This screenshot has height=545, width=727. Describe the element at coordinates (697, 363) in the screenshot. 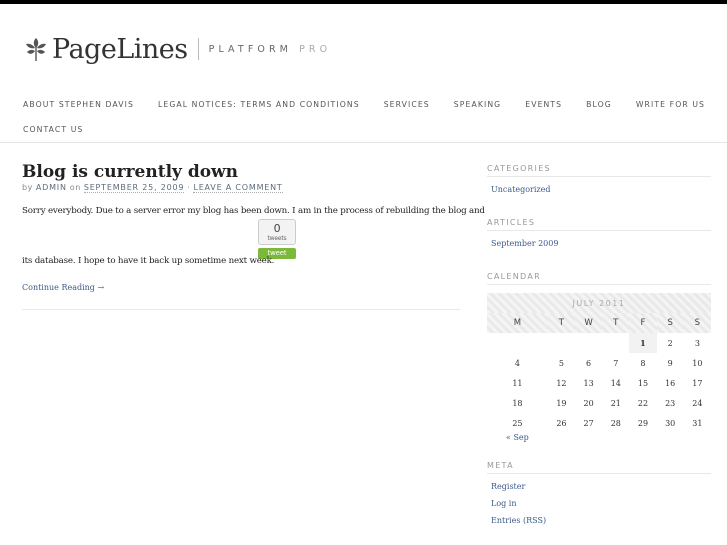

I see `calendar-day: 10` at that location.